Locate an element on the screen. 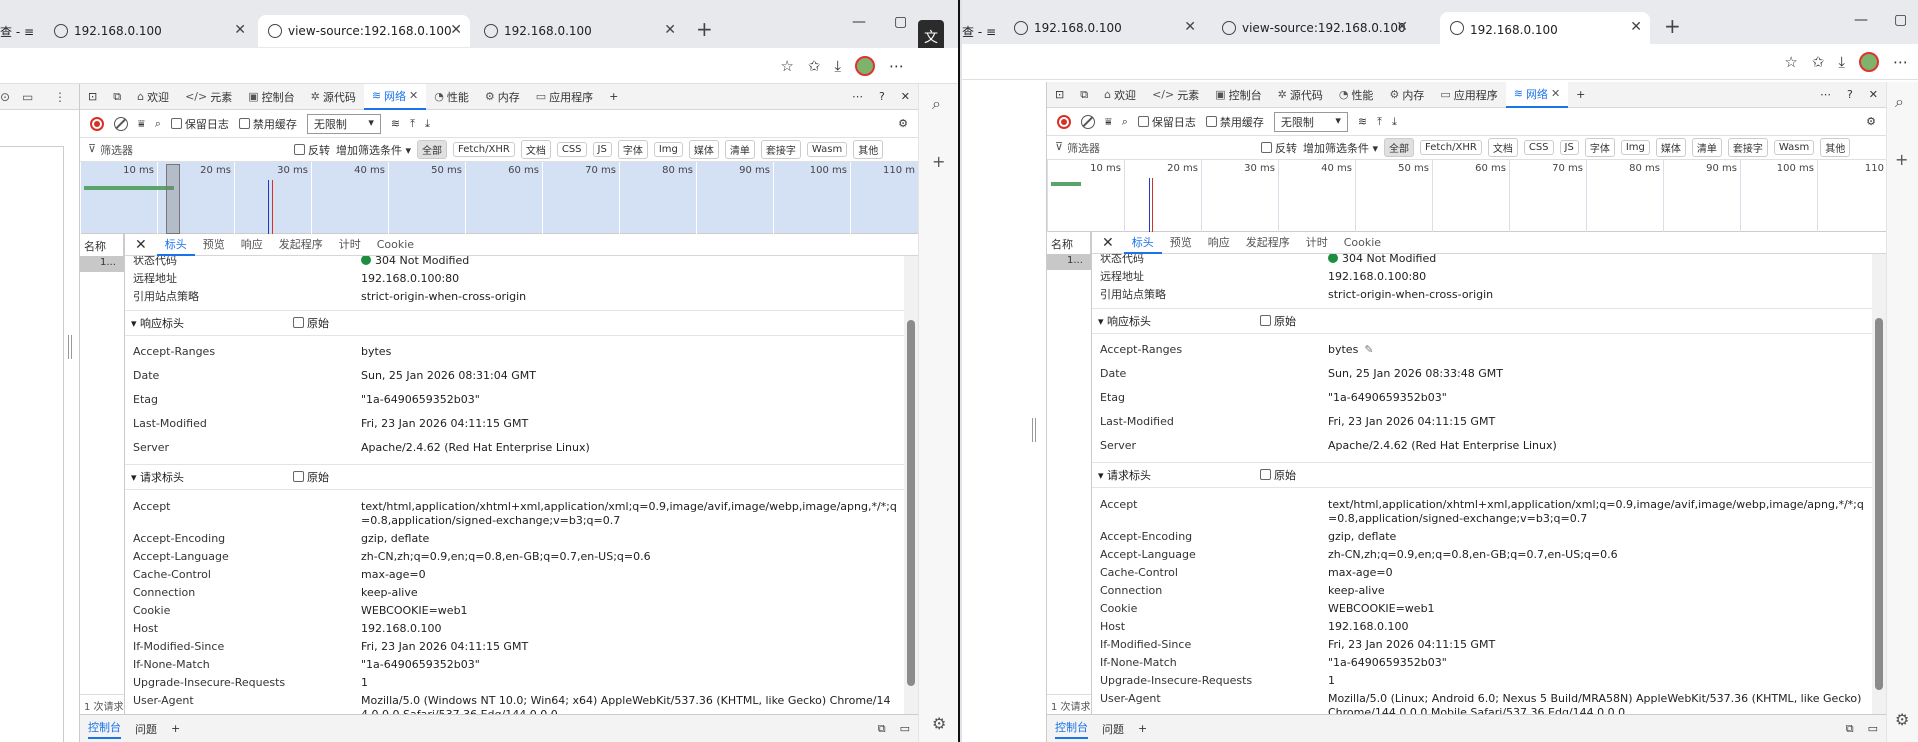  tab-response: 响应 is located at coordinates (252, 245).